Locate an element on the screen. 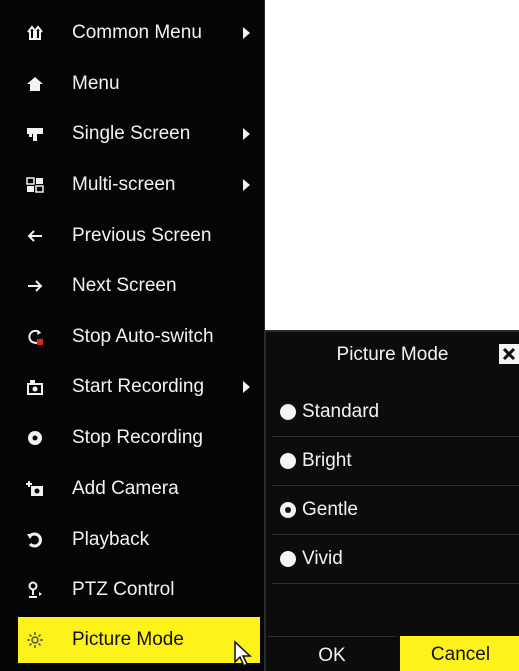 The width and height of the screenshot is (519, 671). menu-item-stop-auto-switch: Stop Auto-switch is located at coordinates (139, 337).